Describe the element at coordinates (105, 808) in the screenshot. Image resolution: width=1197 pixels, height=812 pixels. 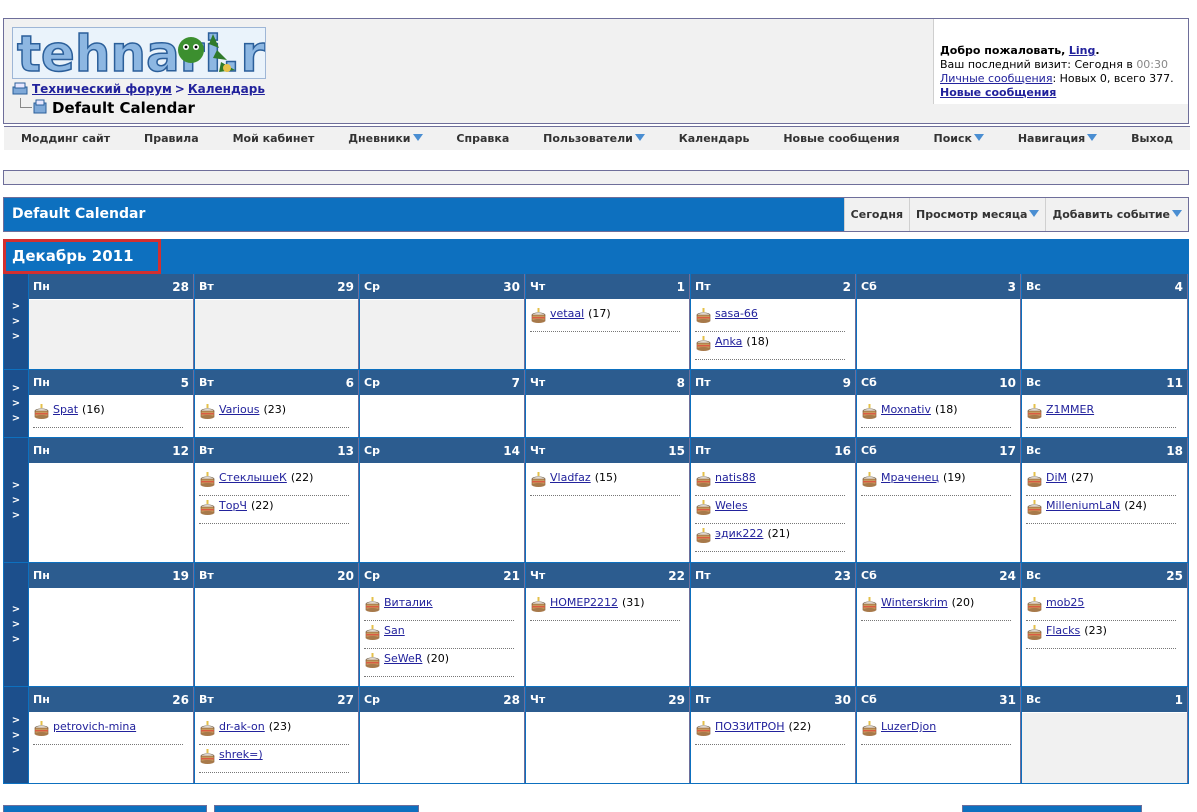
I see `bottom-button-left` at that location.